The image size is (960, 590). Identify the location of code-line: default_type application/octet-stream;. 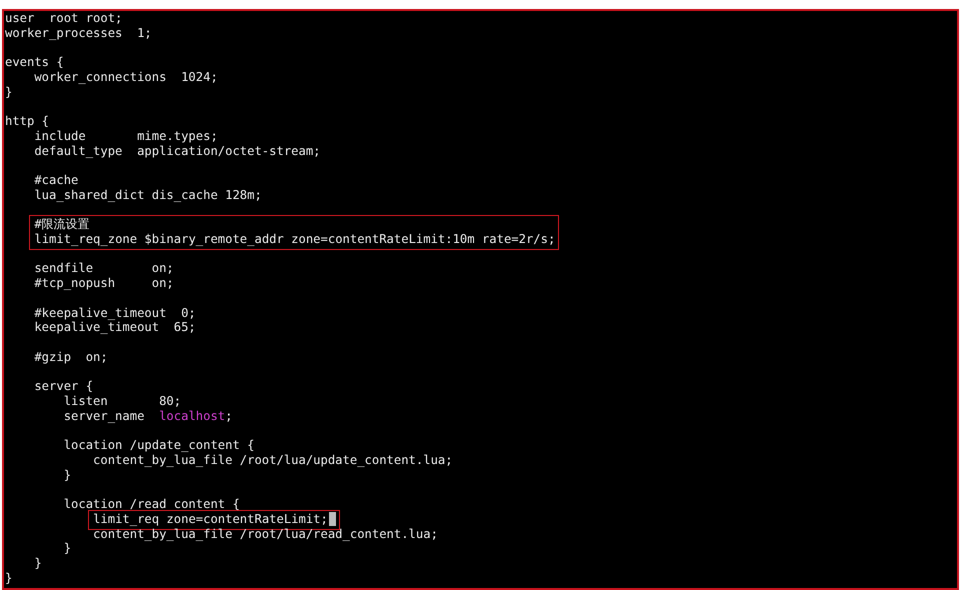
(177, 151).